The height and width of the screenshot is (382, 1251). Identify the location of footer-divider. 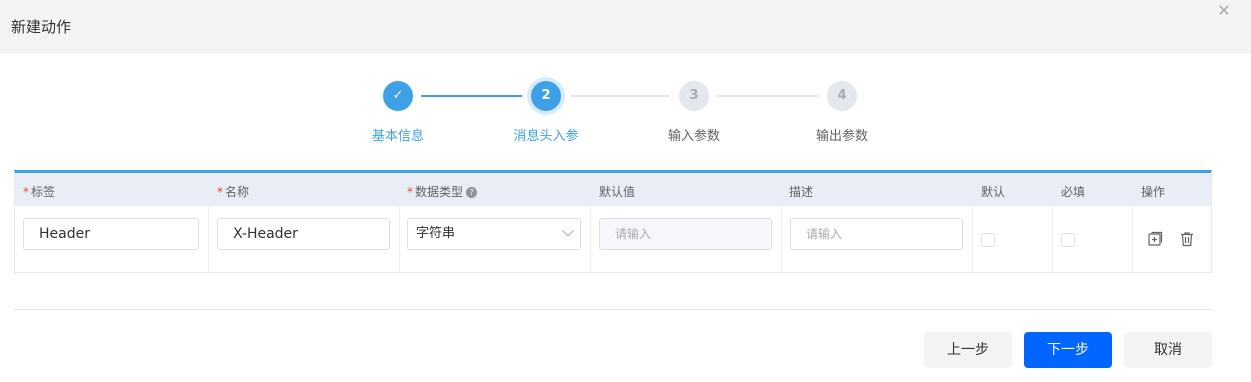
(613, 309).